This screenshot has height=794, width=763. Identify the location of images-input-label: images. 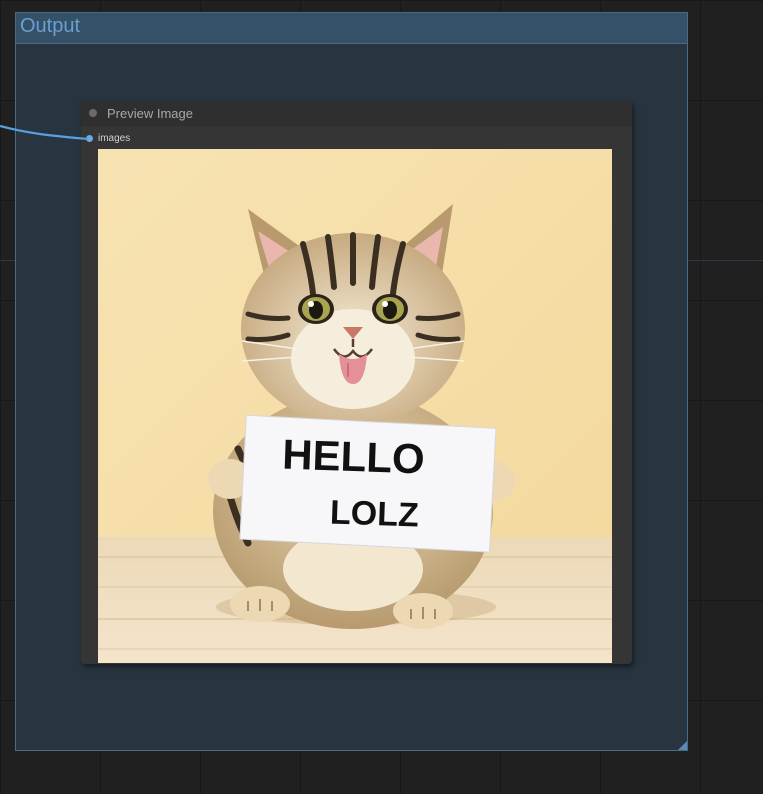
(114, 138).